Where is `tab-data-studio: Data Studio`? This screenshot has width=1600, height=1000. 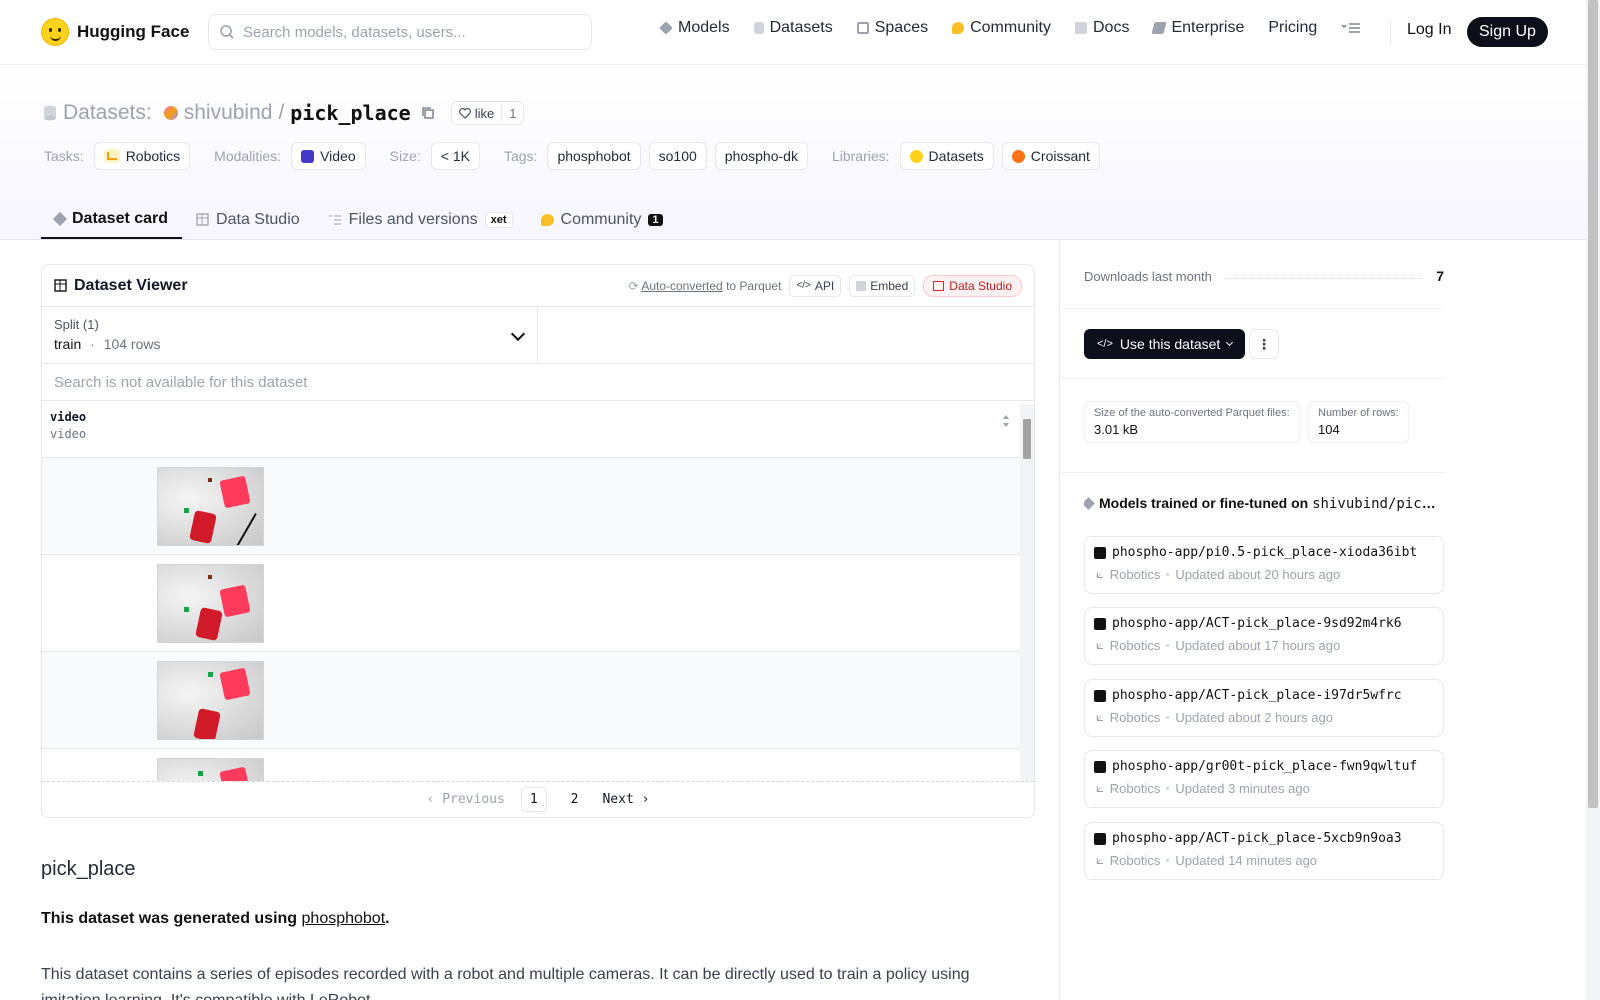 tab-data-studio: Data Studio is located at coordinates (248, 219).